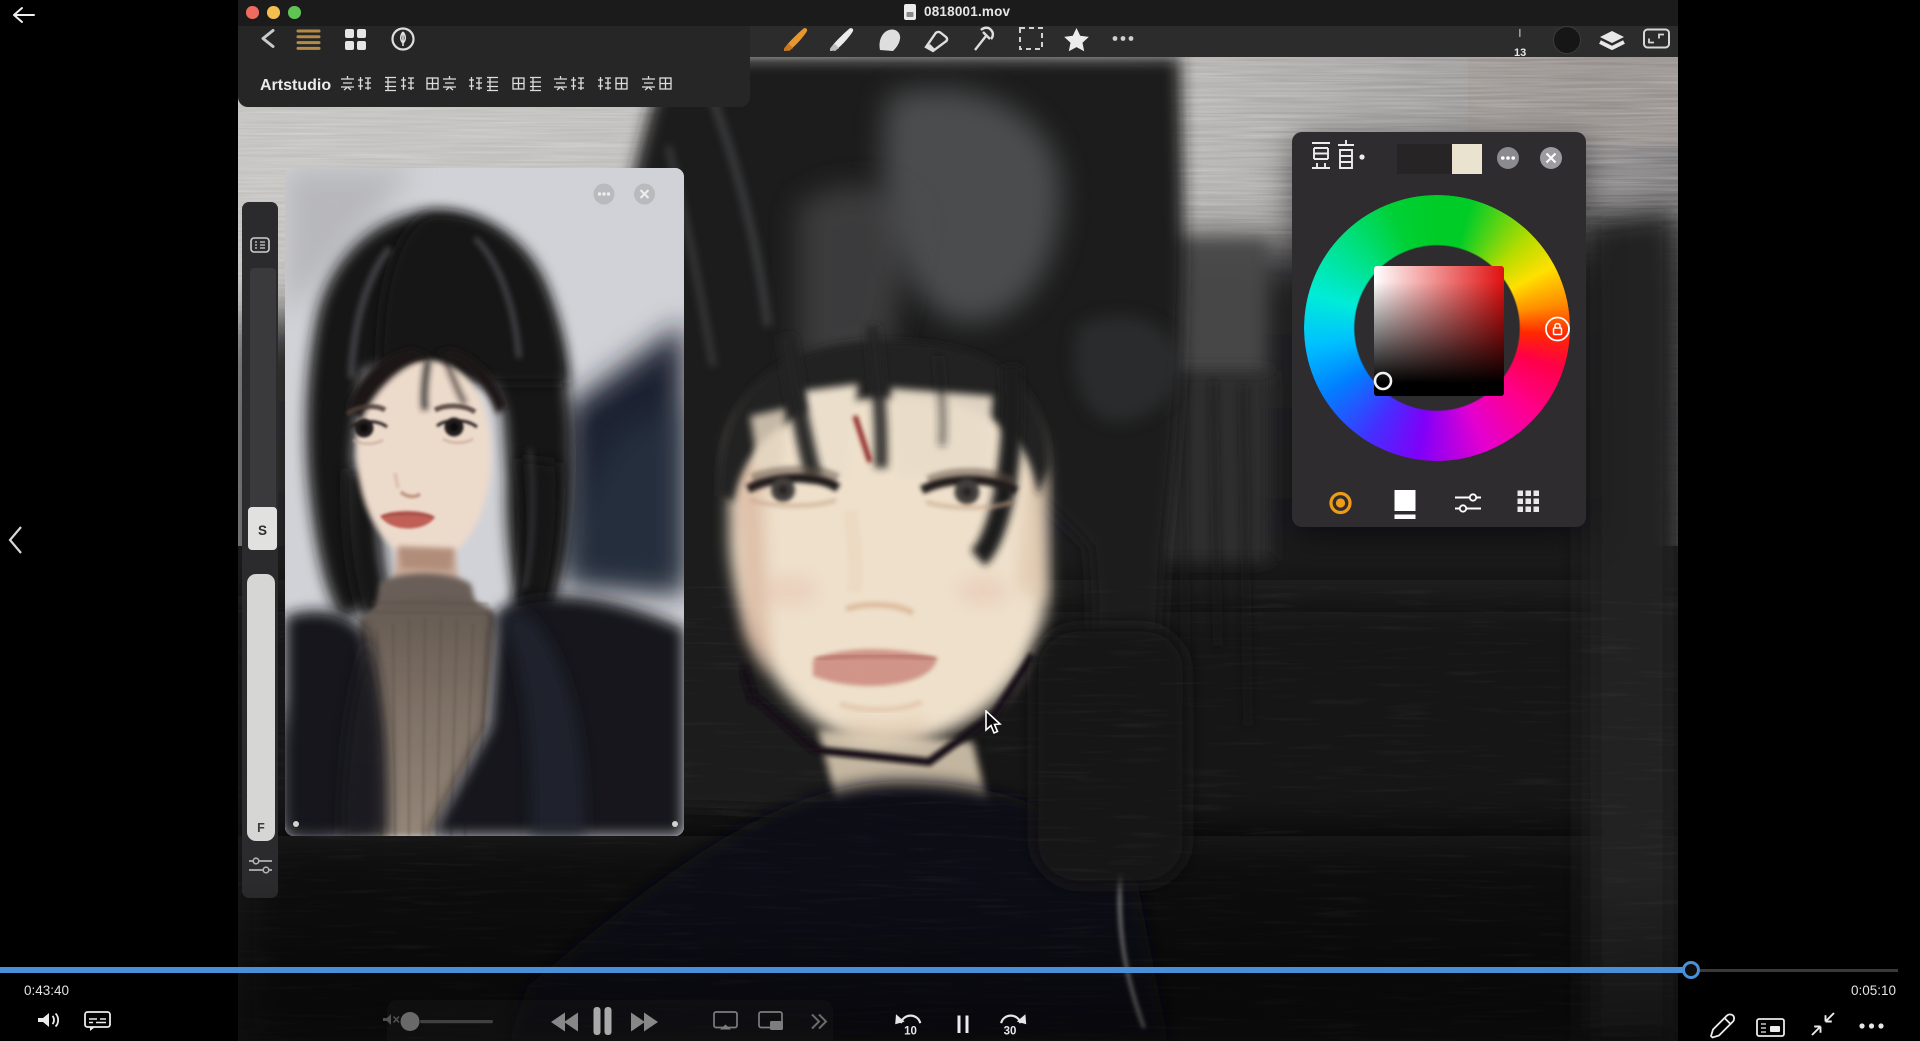  Describe the element at coordinates (295, 85) in the screenshot. I see `svg-text: Artstudio` at that location.